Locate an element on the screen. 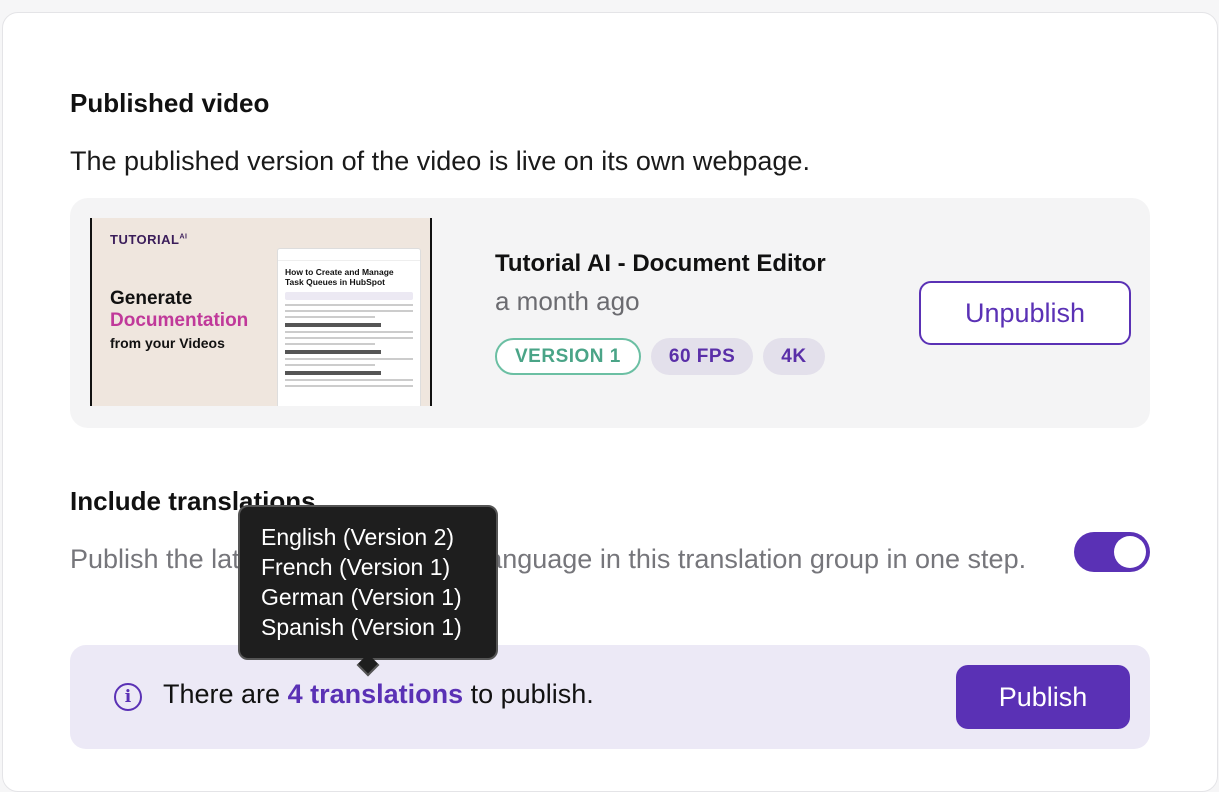 The width and height of the screenshot is (1219, 792). version-badge: VERSION 1 is located at coordinates (568, 356).